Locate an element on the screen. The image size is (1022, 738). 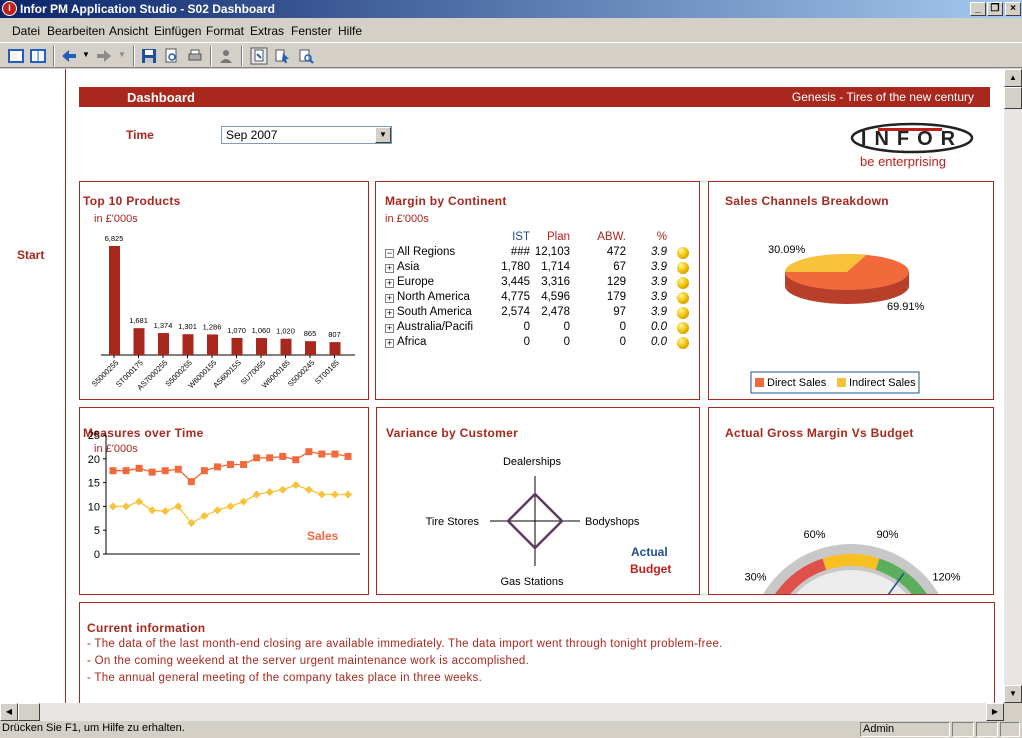
close-button: × is located at coordinates (1013, 9).